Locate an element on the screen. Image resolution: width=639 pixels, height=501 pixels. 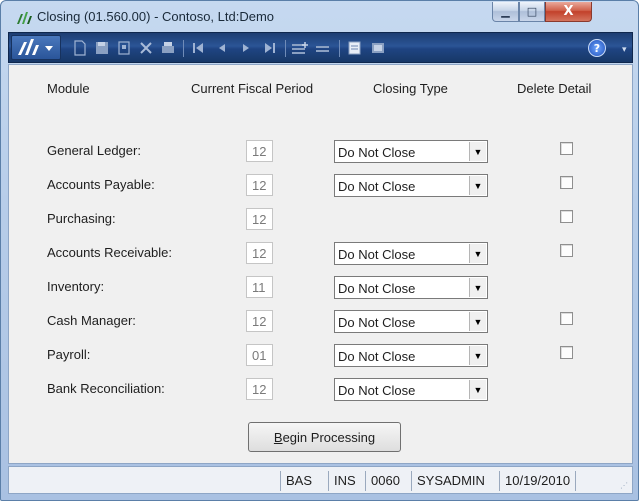
close-button: X is located at coordinates (568, 12).